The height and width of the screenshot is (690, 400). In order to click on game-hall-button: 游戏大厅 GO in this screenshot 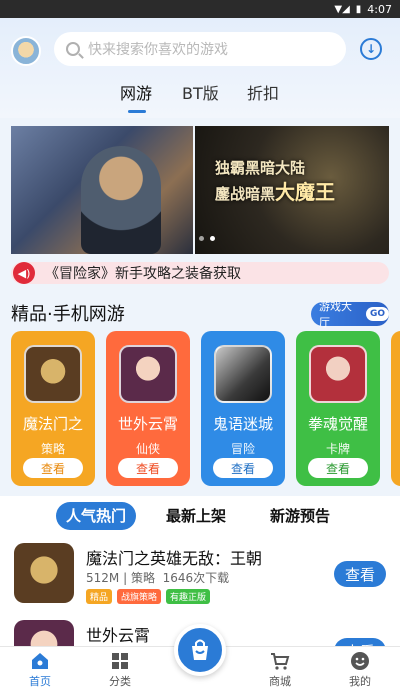, I will do `click(350, 314)`.